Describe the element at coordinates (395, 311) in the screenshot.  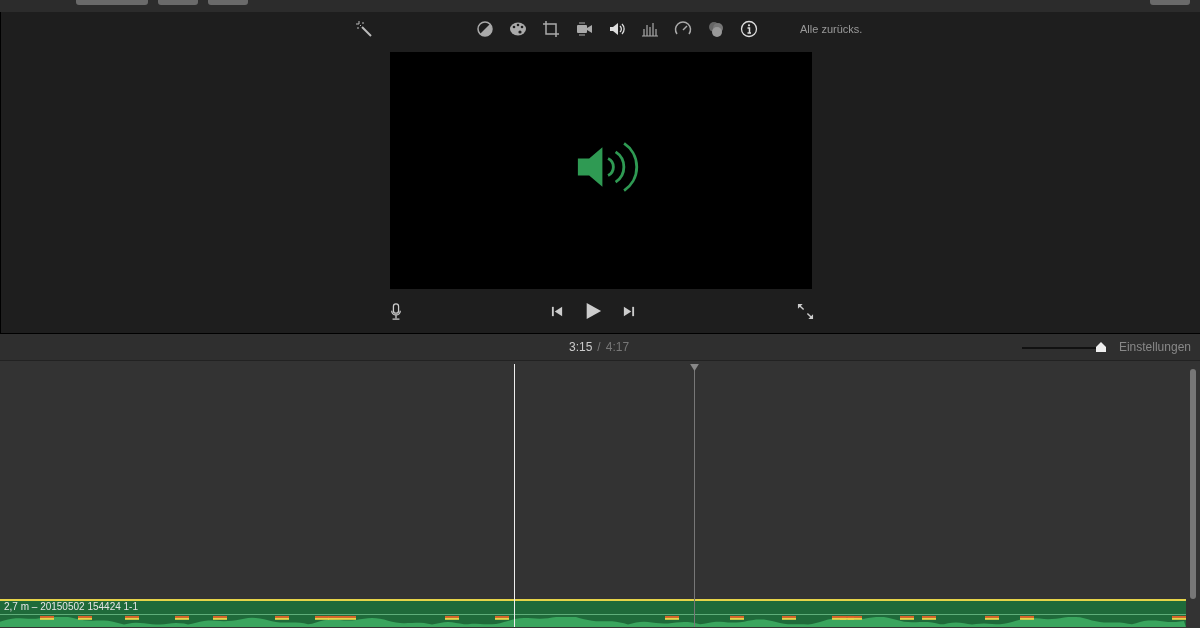
I see `microphone-icon` at that location.